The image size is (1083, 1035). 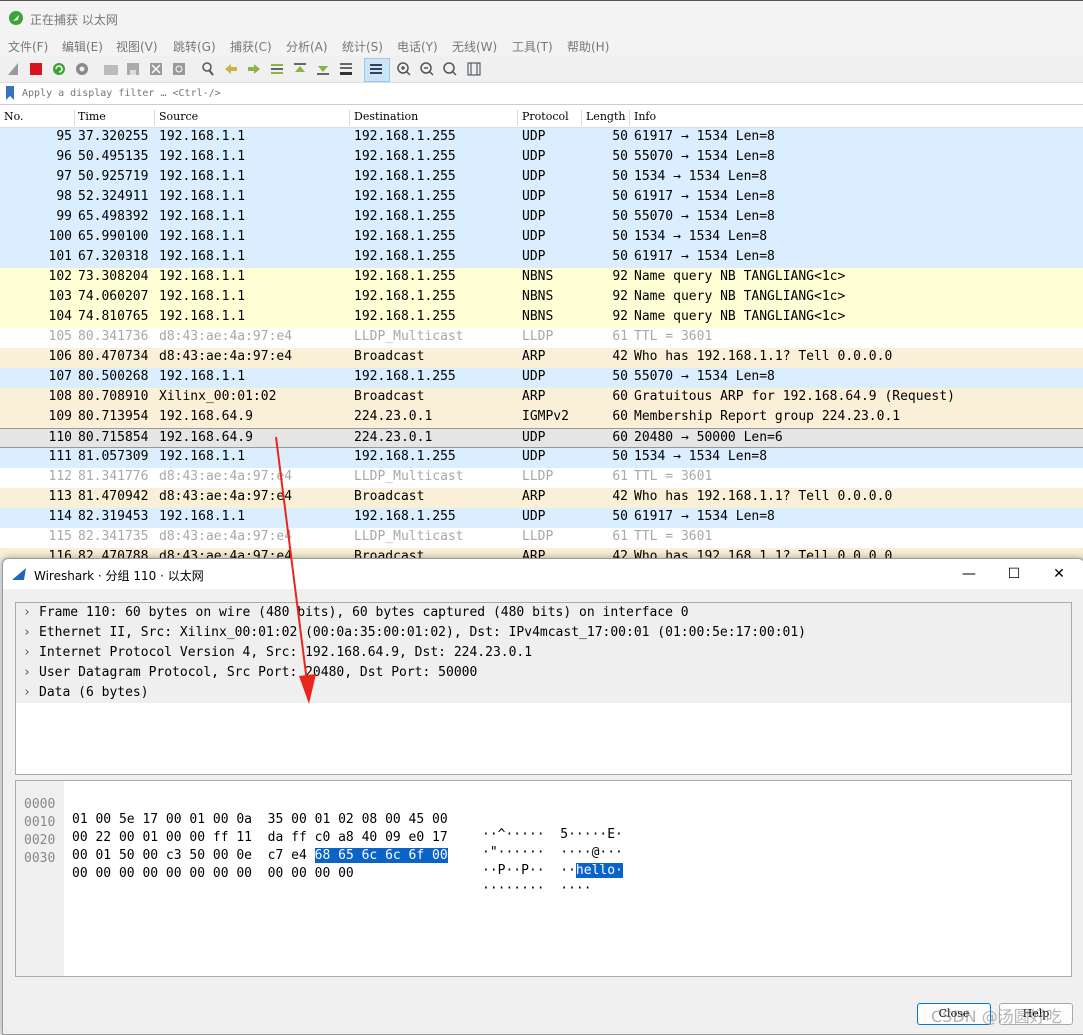 I want to click on shark-fin-start-icon, so click(x=14, y=69).